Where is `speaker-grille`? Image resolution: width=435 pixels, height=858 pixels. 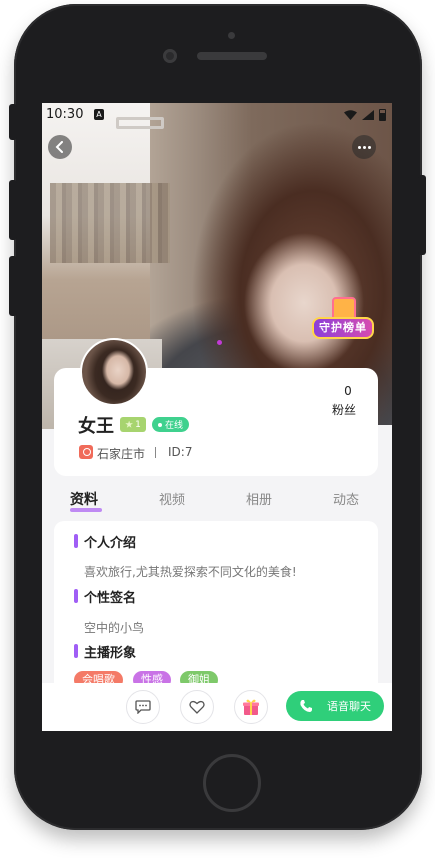
speaker-grille is located at coordinates (232, 56).